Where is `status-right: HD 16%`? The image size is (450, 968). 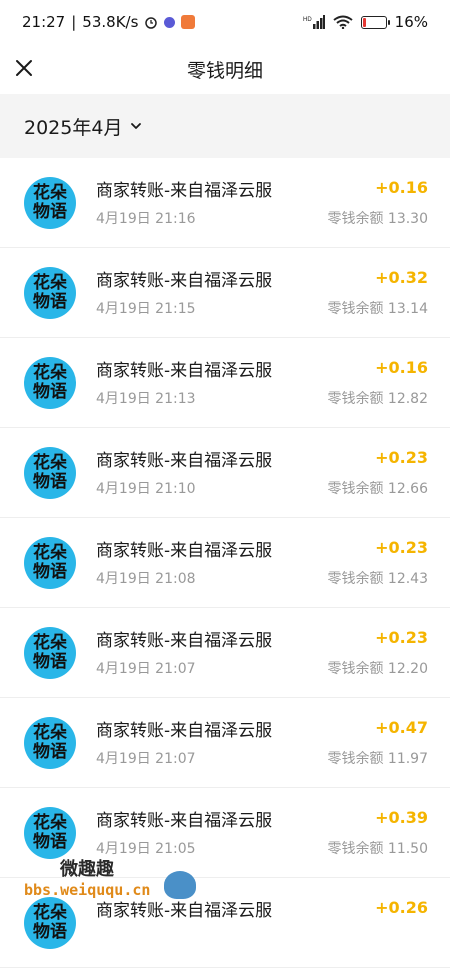
status-right: HD 16% is located at coordinates (365, 22).